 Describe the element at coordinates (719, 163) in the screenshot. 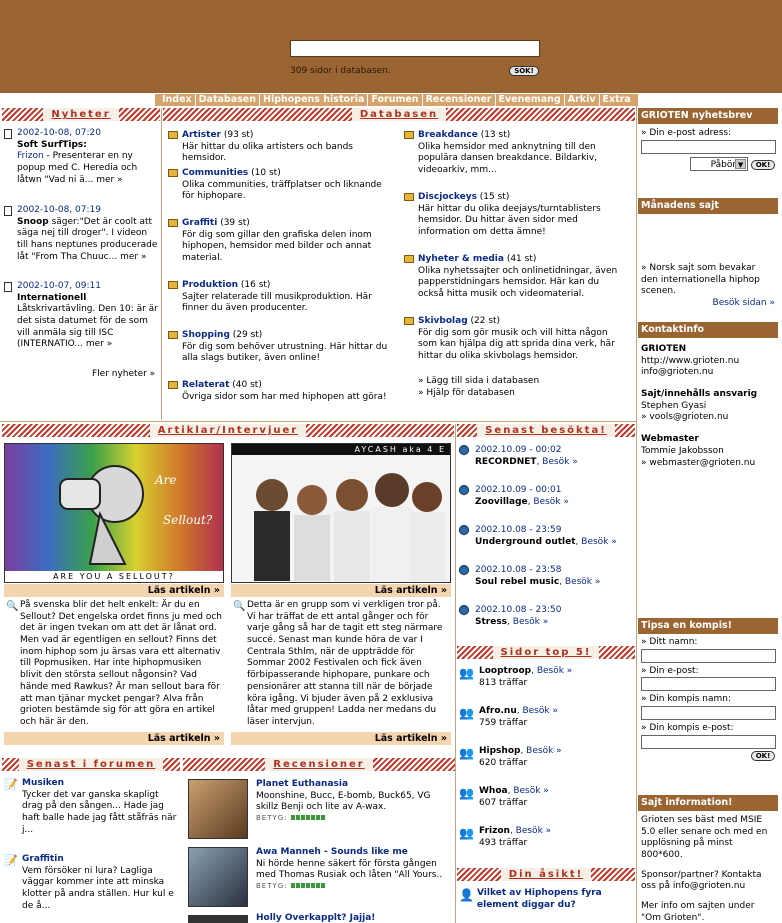

I see `newsletter-select: Påbörja ▼` at that location.